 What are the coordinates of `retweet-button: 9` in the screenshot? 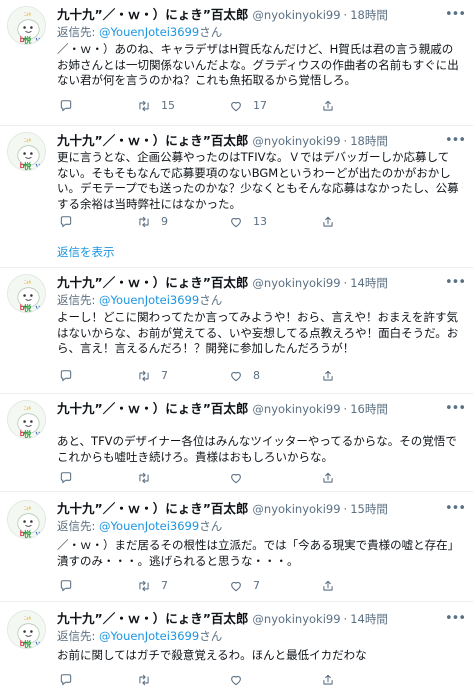 It's located at (152, 222).